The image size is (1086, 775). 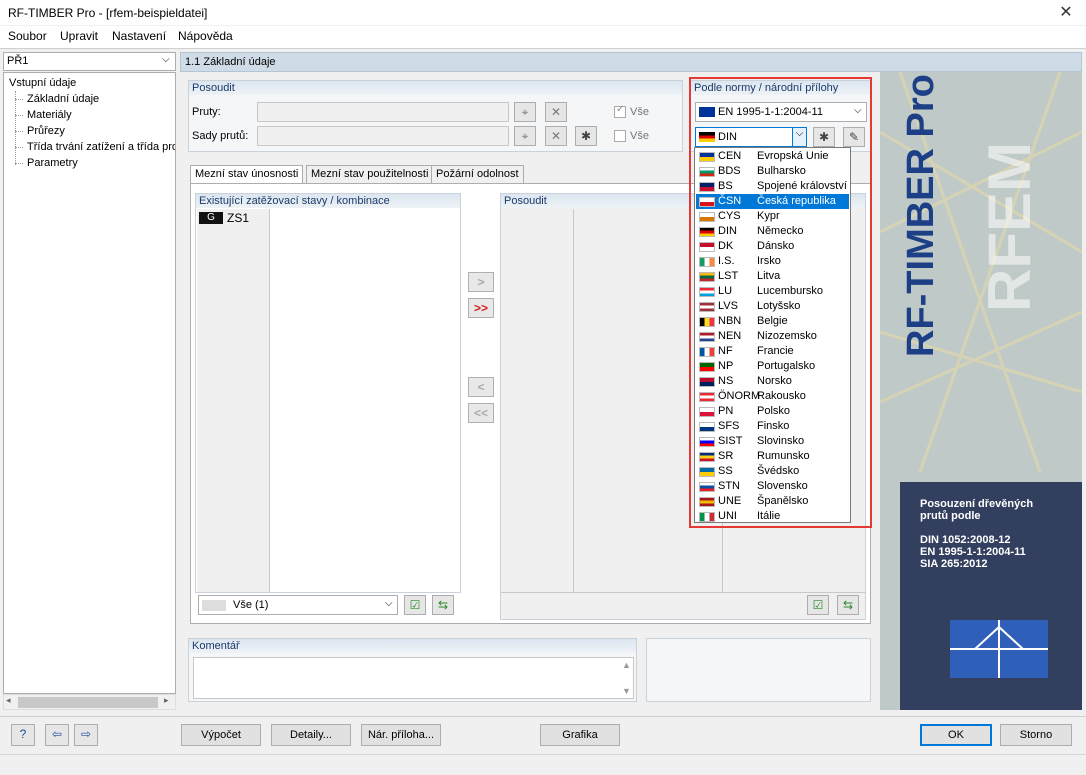 What do you see at coordinates (481, 387) in the screenshot?
I see `move-left-button: <` at bounding box center [481, 387].